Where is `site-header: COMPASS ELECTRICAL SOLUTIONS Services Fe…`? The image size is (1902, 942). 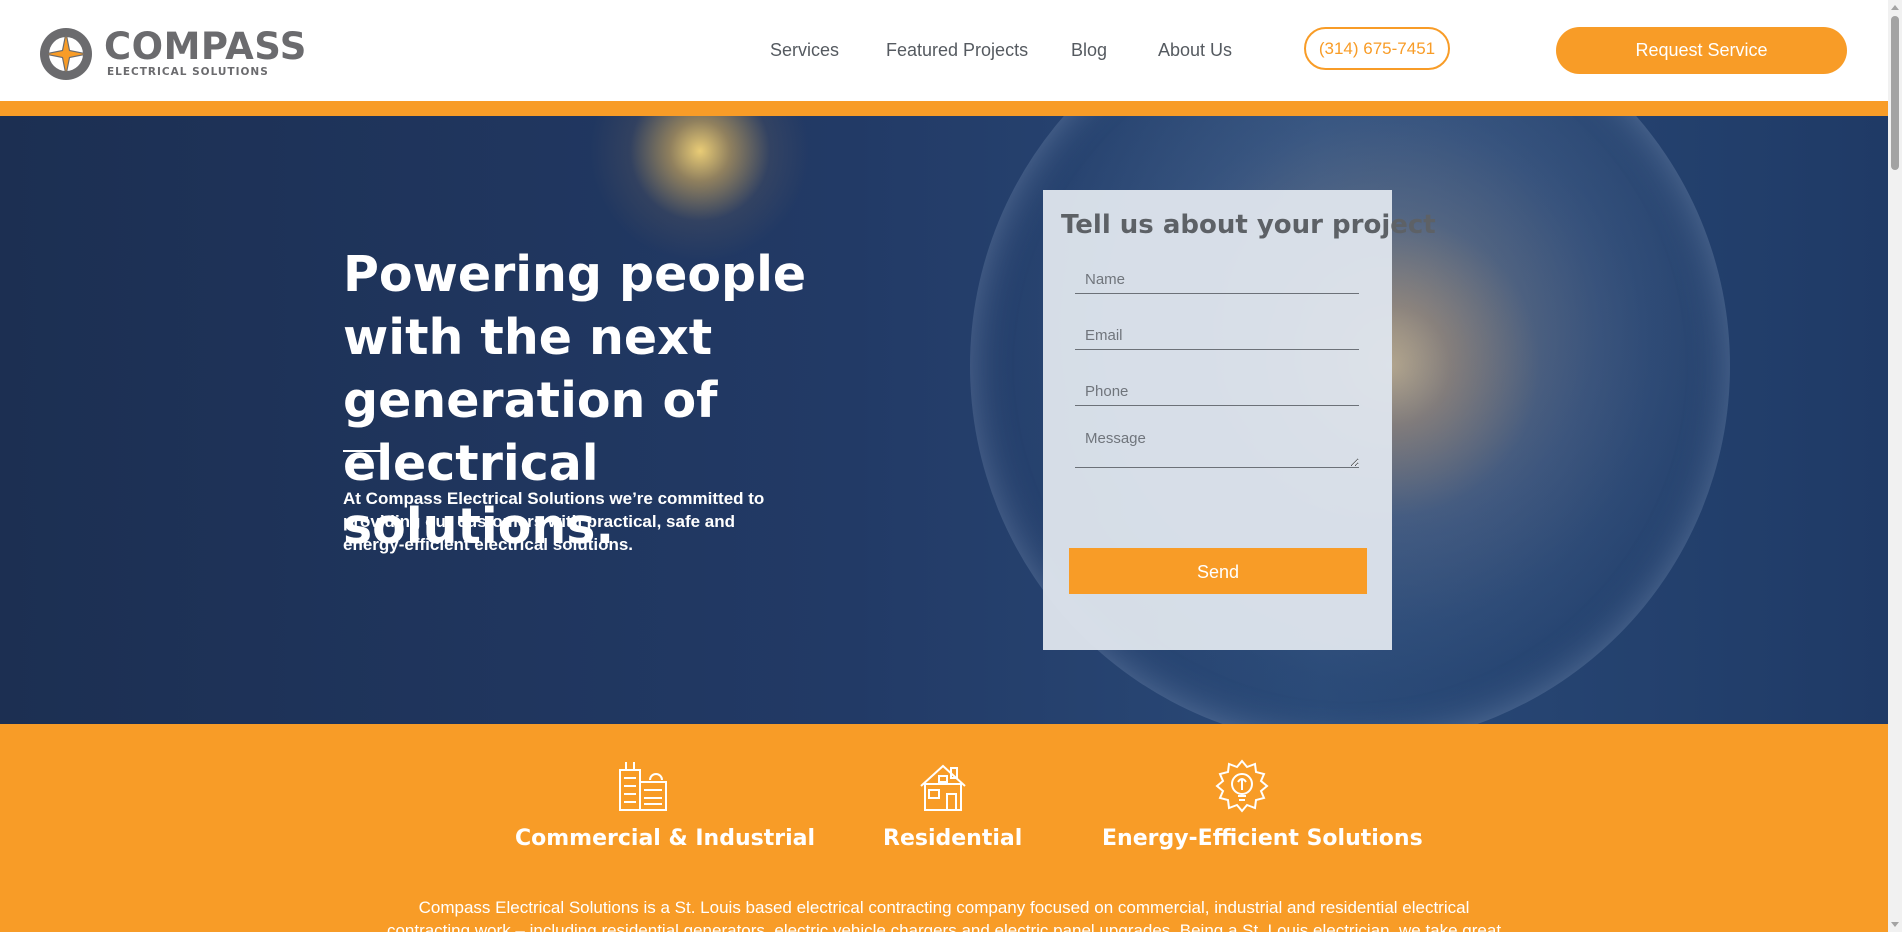
site-header: COMPASS ELECTRICAL SOLUTIONS Services Fe… is located at coordinates (944, 50).